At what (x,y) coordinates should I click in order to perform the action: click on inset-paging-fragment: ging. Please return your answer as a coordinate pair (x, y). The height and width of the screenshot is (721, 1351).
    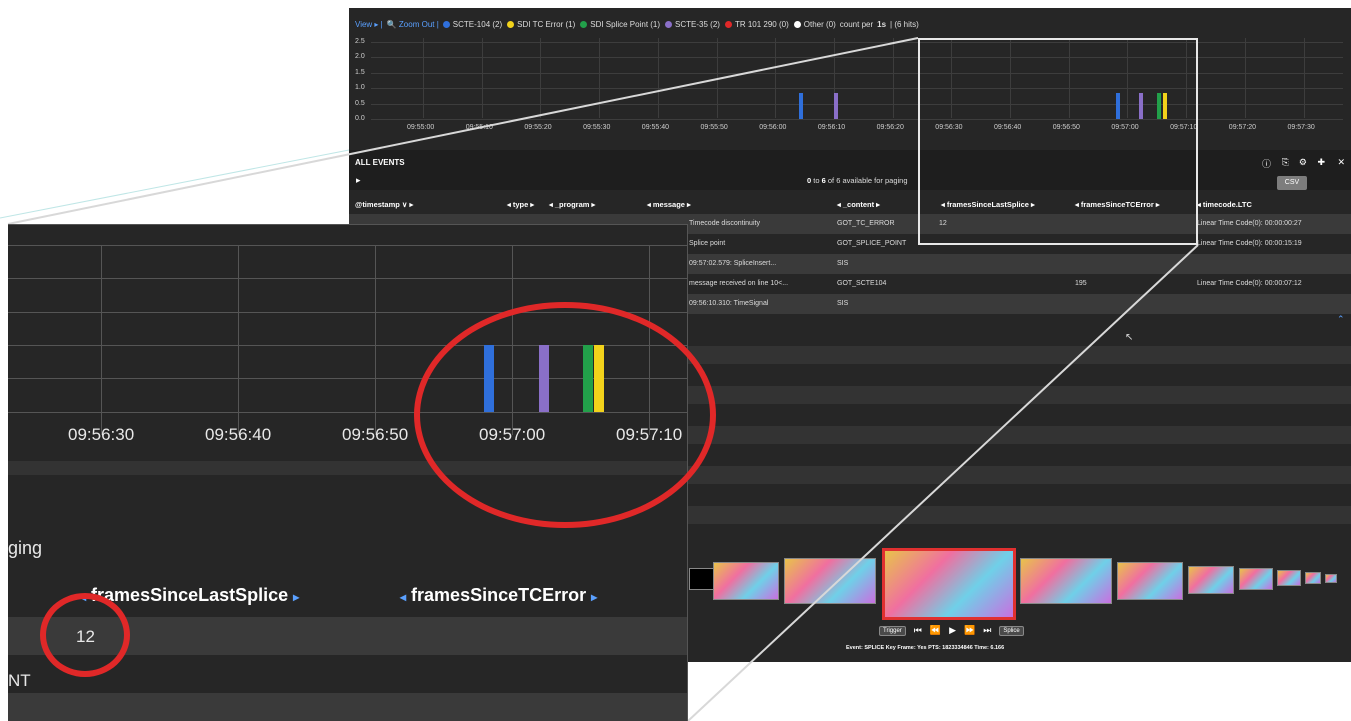
    Looking at the image, I should click on (25, 548).